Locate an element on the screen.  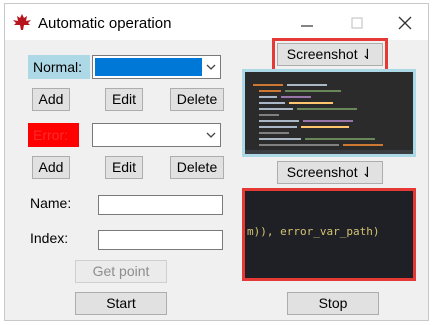
code-snippet-text: m)), error_var_path) is located at coordinates (313, 231).